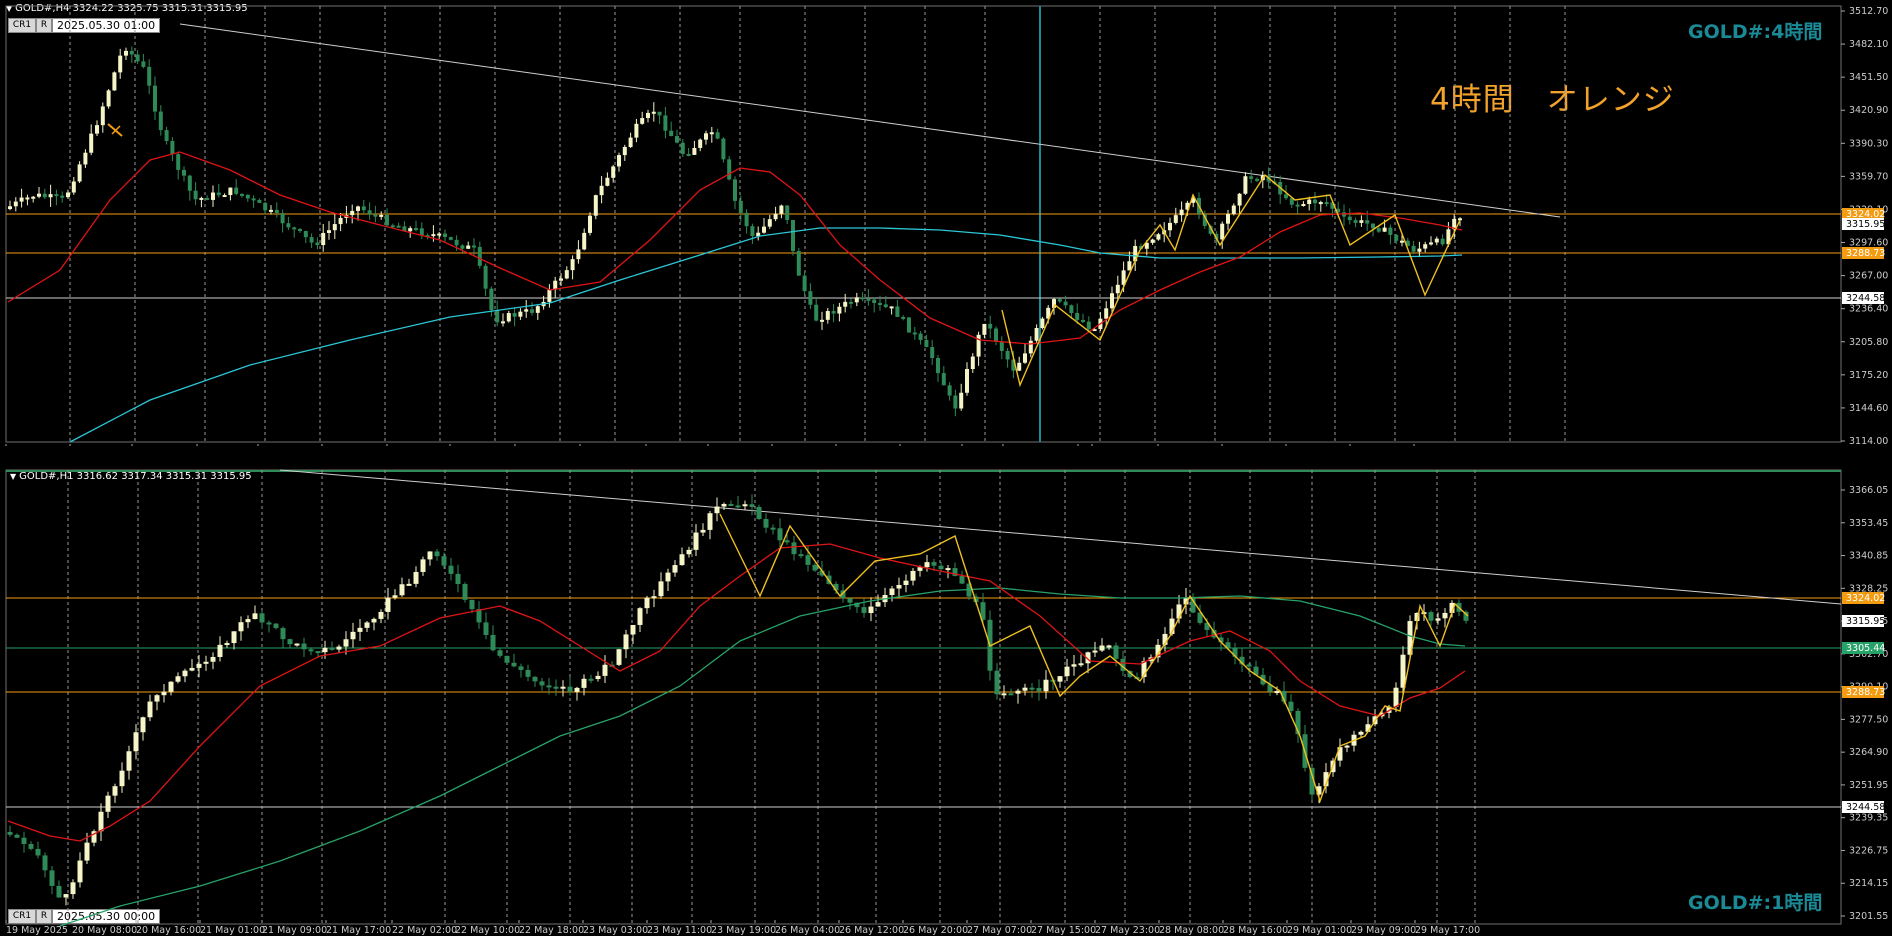 Image resolution: width=1892 pixels, height=936 pixels. Describe the element at coordinates (1868, 916) in the screenshot. I see `price-tick-label: 3201.55` at that location.